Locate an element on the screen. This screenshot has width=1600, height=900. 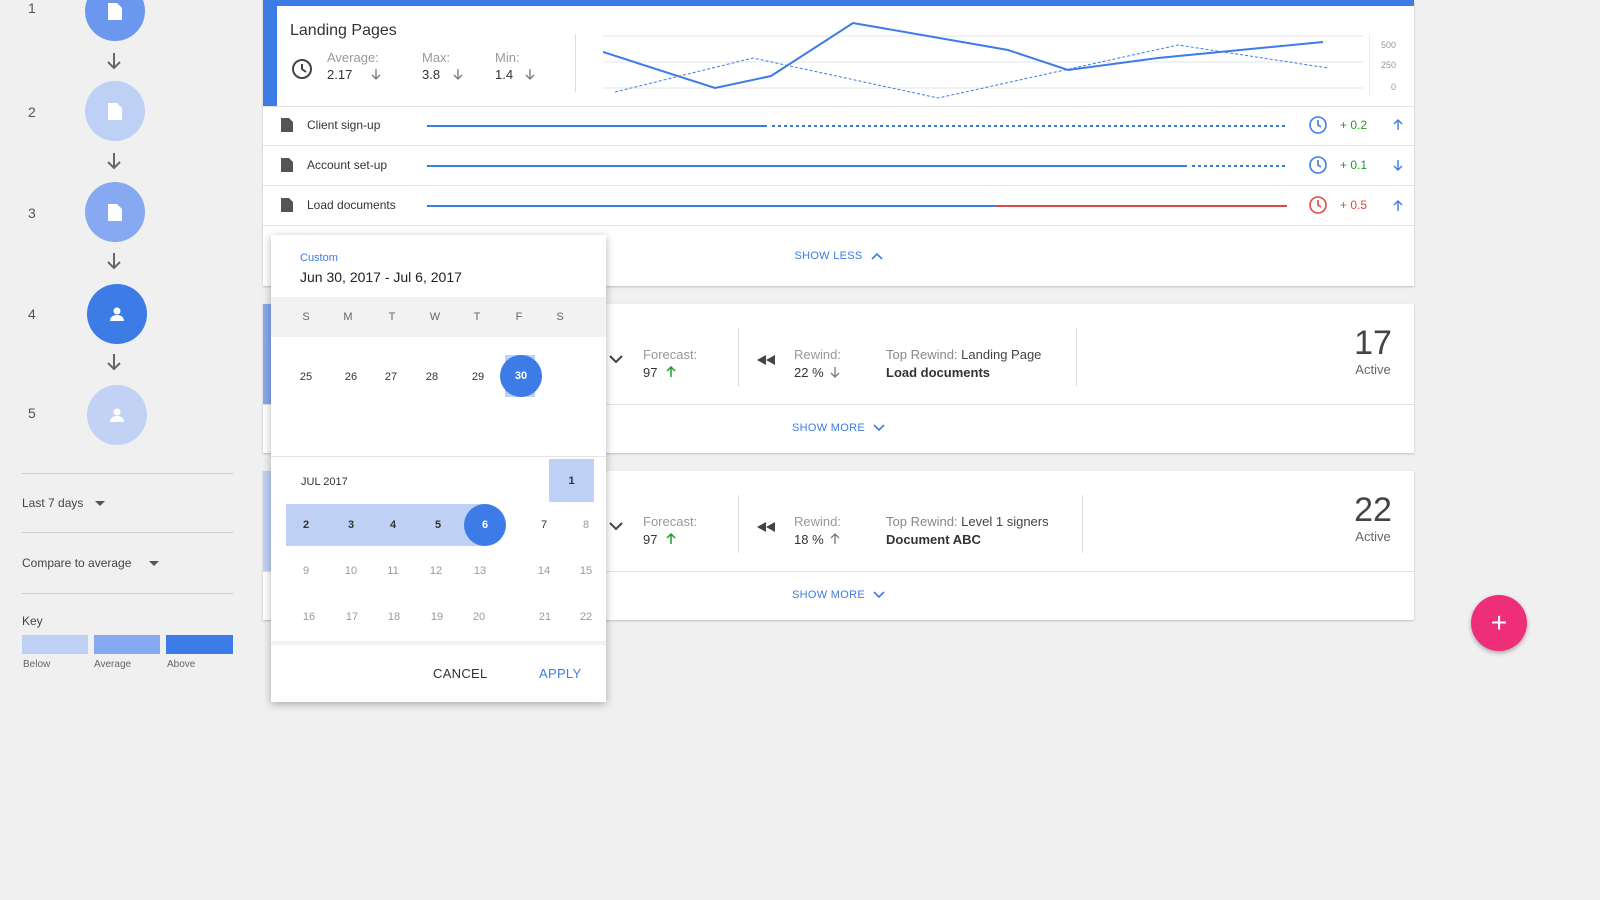
active-count: 17 is located at coordinates (1373, 343).